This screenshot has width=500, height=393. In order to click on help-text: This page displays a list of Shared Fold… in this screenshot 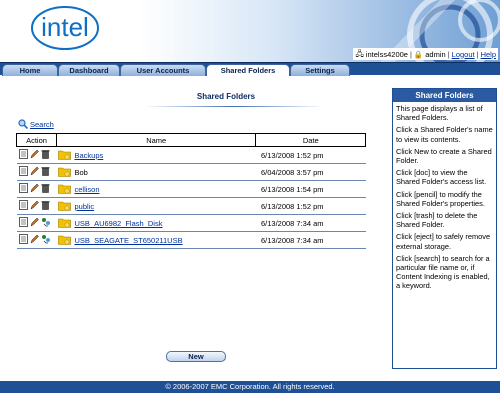, I will do `click(439, 113)`.